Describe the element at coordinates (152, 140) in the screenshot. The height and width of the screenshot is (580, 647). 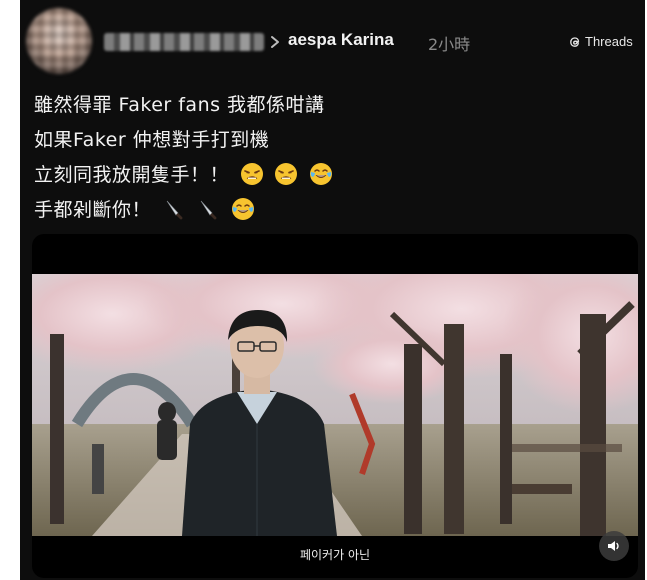
I see `post-text-line-2: 如果Faker 仲想對手打到機` at that location.